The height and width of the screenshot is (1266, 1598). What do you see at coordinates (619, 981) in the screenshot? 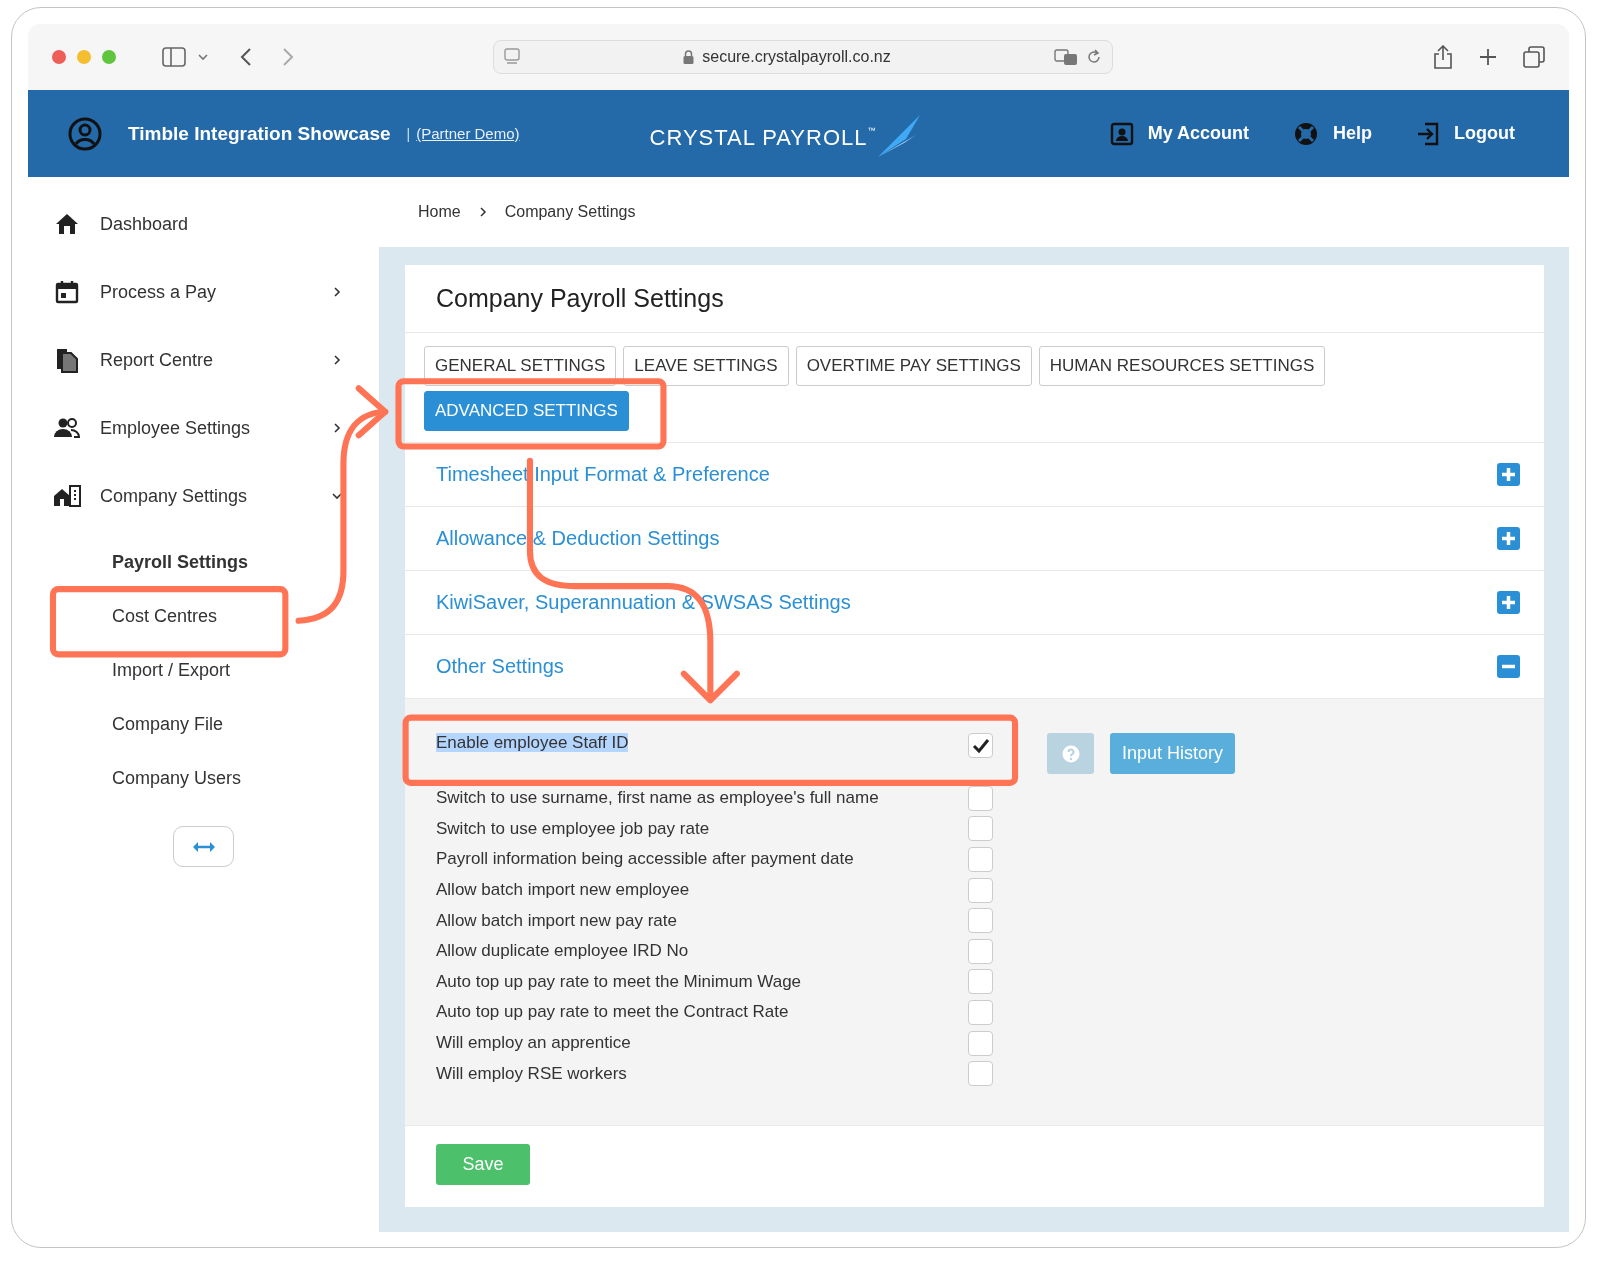
I see `setting-label: Auto top up pay rate to meet the Minimum Wage` at bounding box center [619, 981].